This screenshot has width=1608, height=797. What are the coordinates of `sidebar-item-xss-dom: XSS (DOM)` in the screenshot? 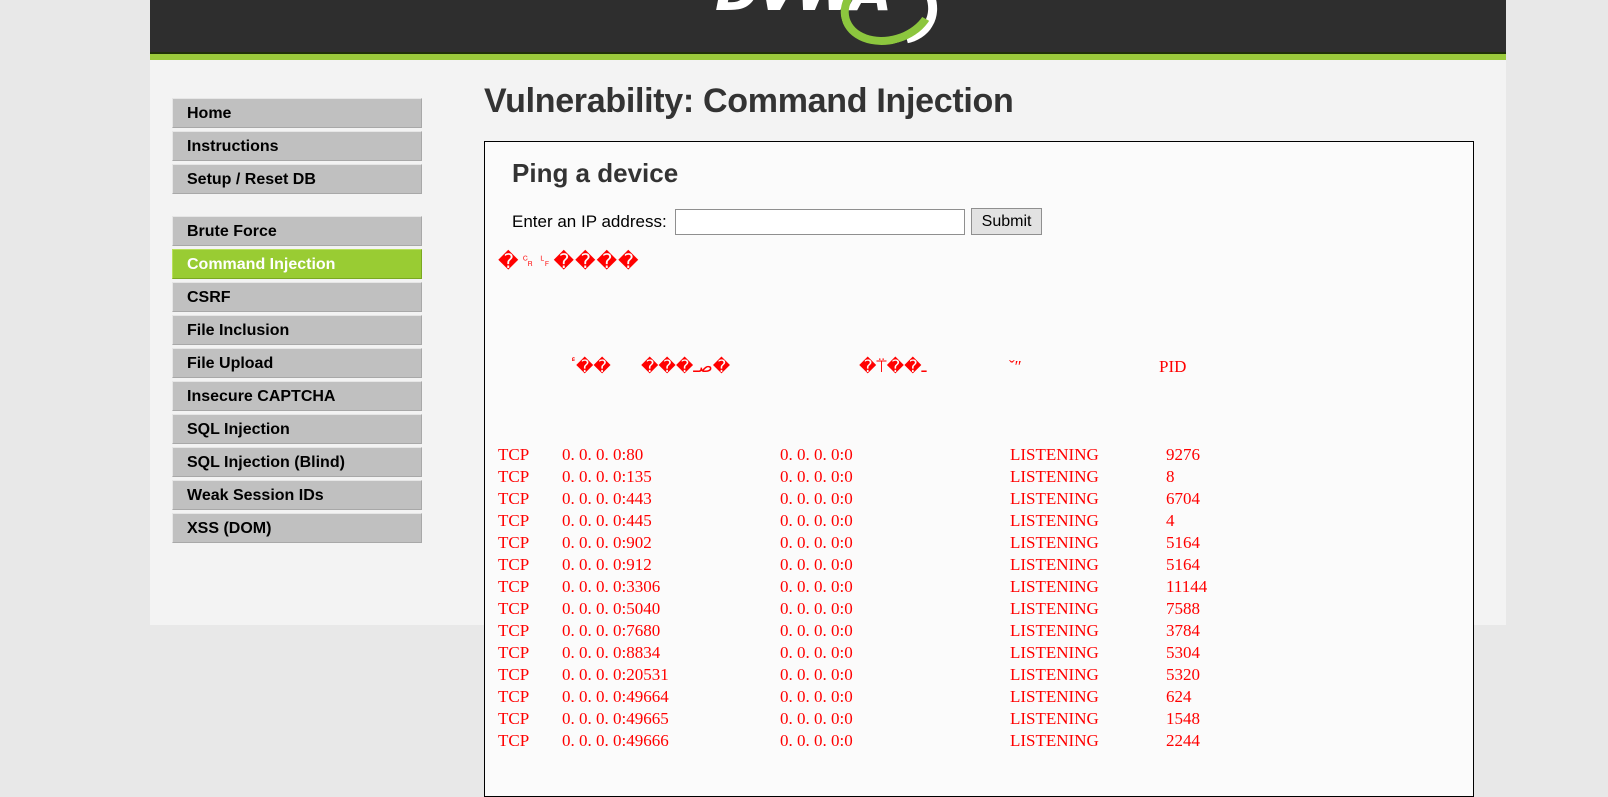 It's located at (297, 528).